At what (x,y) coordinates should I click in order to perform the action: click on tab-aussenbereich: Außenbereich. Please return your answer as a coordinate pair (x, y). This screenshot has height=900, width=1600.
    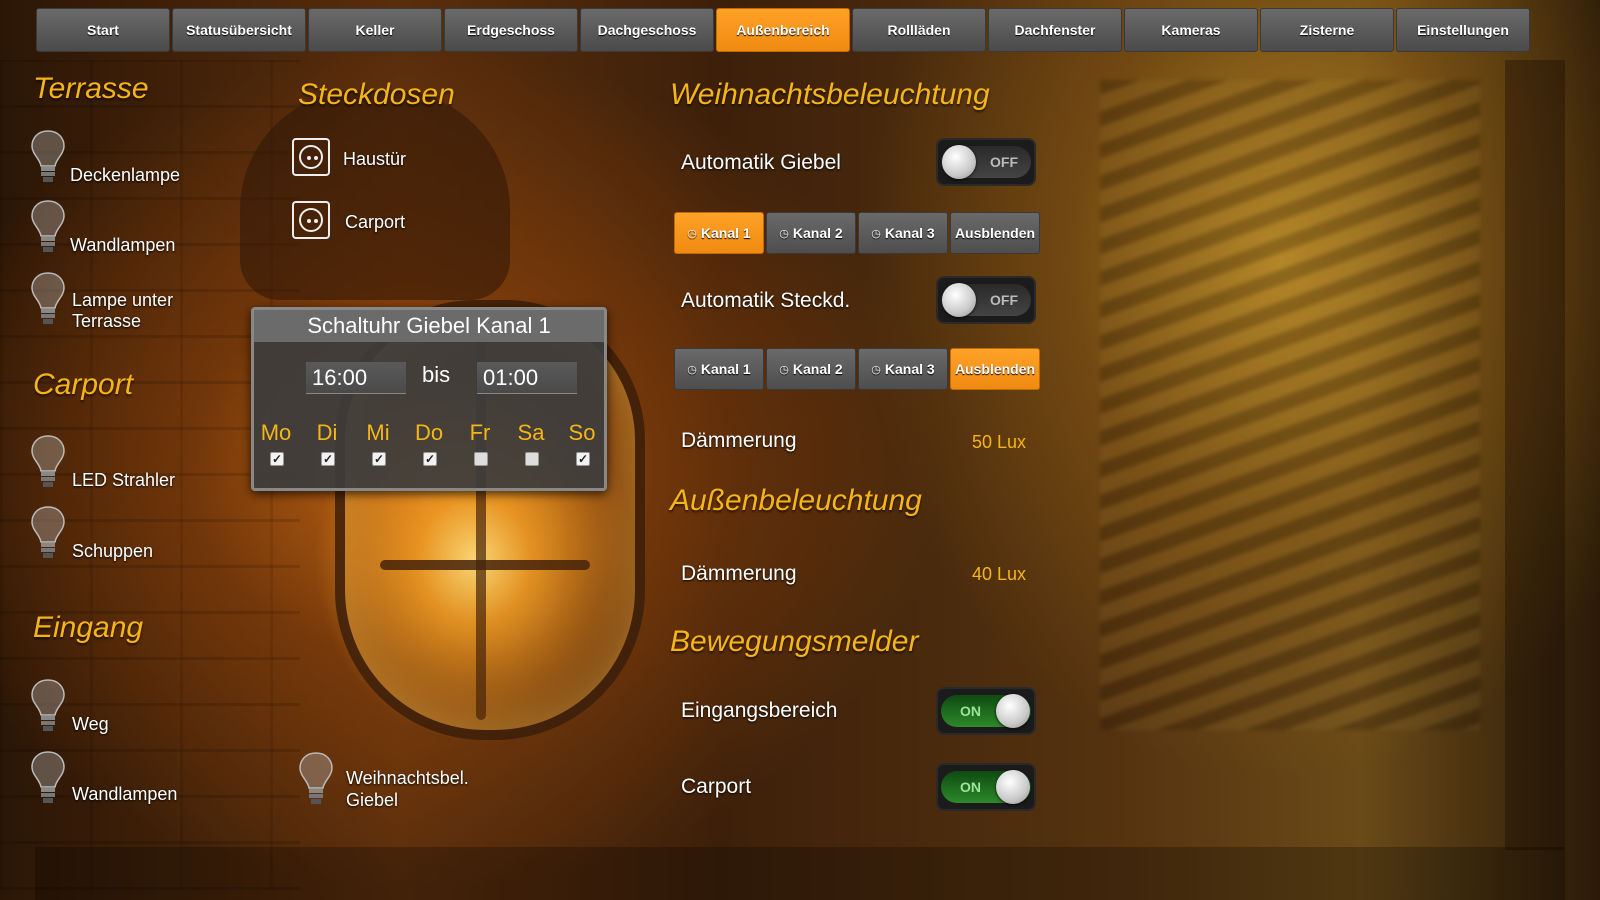
    Looking at the image, I should click on (783, 30).